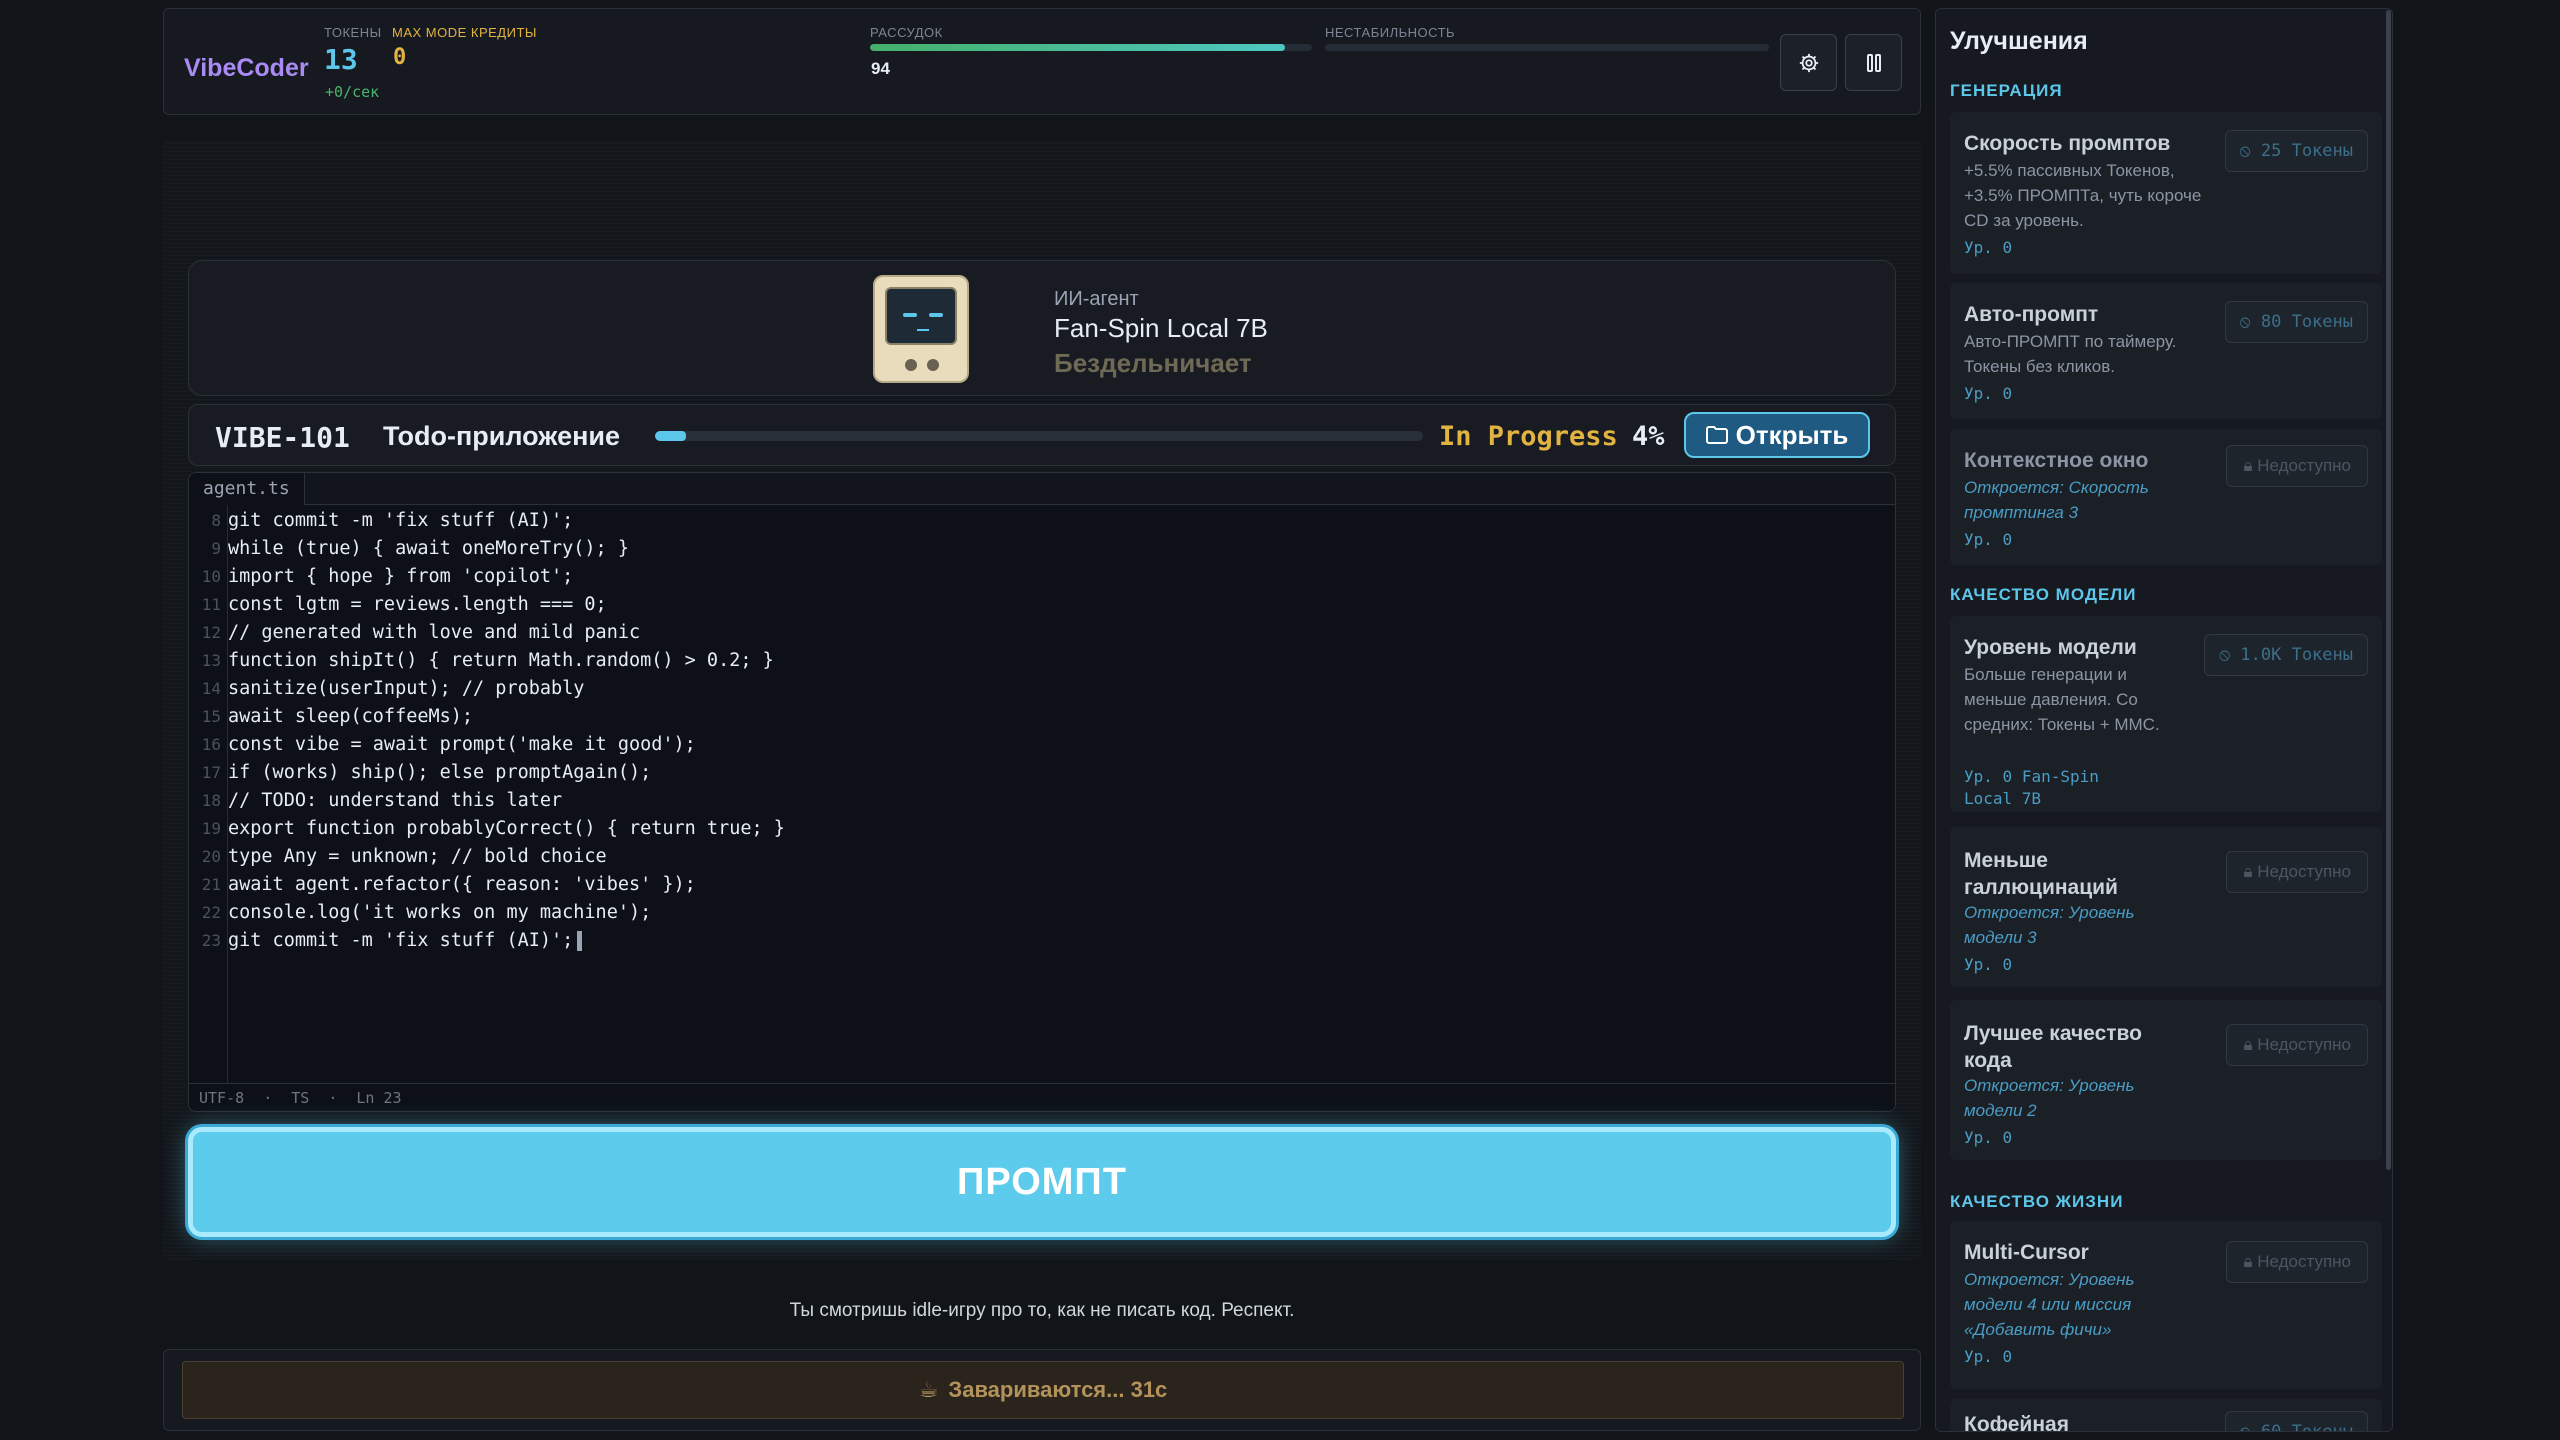  What do you see at coordinates (401, 520) in the screenshot?
I see `code-text: git commit -m 'fix stuff (AI)';` at bounding box center [401, 520].